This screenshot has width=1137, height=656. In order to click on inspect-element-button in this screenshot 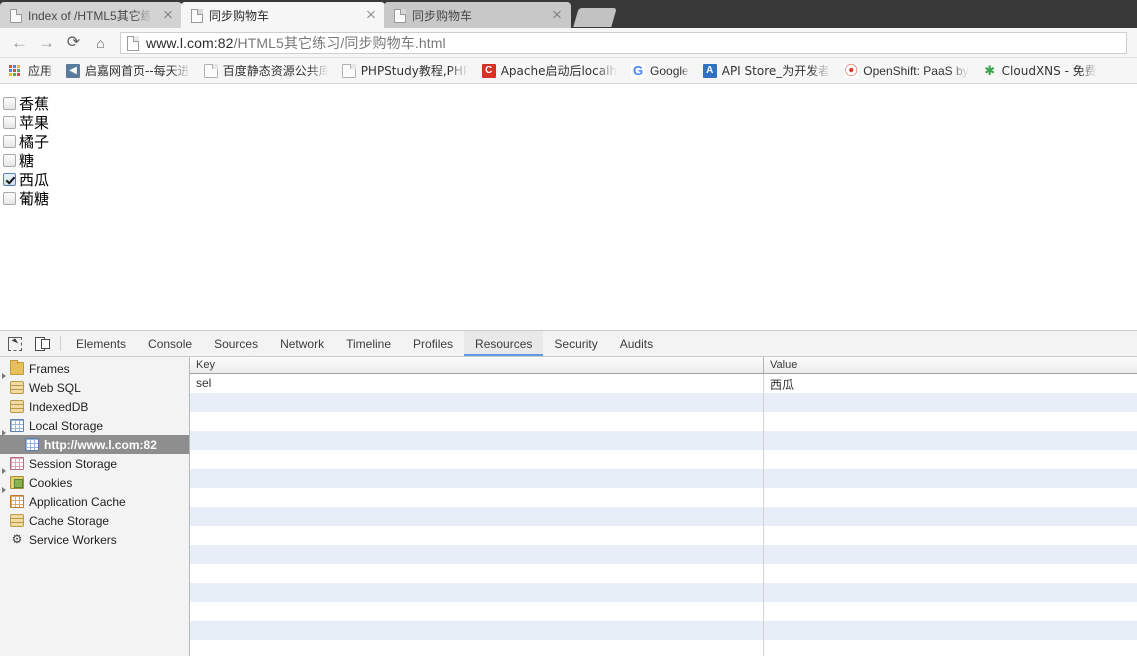, I will do `click(14, 343)`.